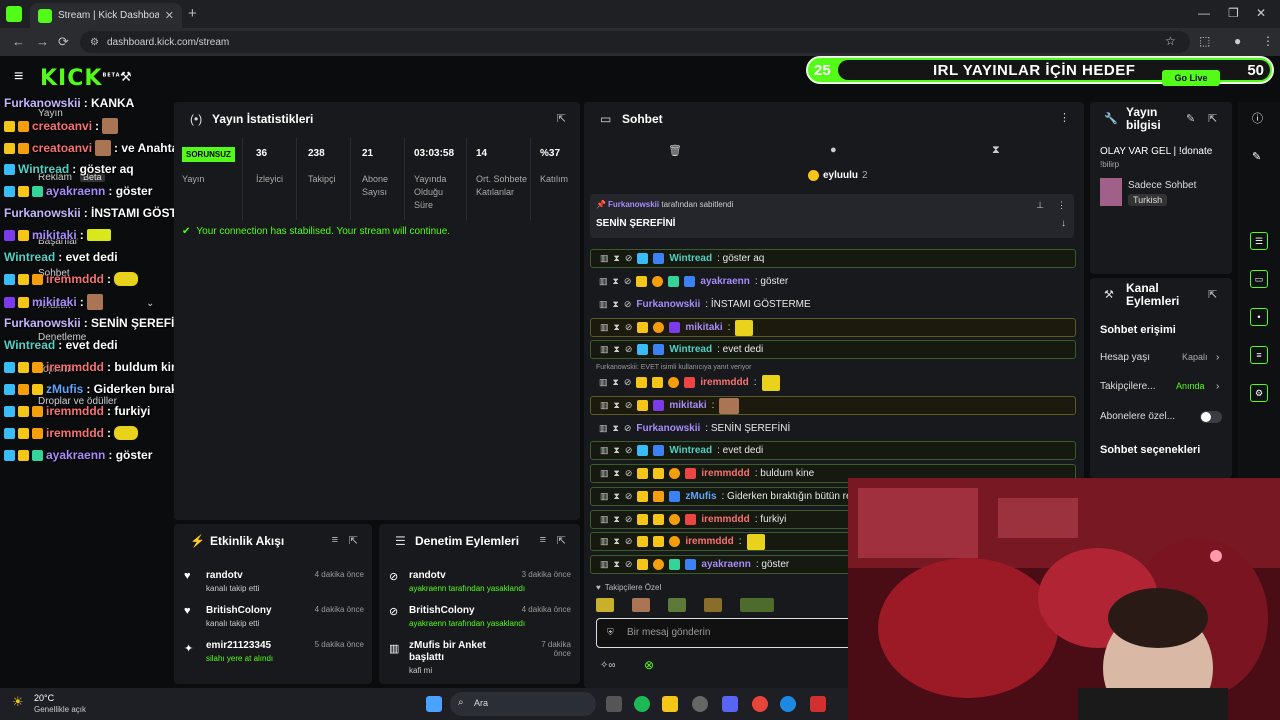  What do you see at coordinates (63, 42) in the screenshot?
I see `reload-icon: ⟳` at bounding box center [63, 42].